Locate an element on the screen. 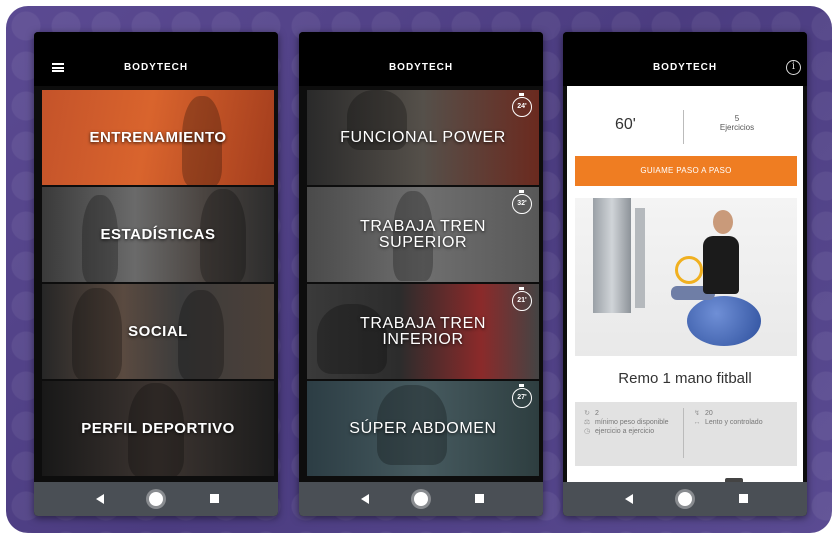  tile-tren-superior: 32' TRABAJA TREN SUPERIOR is located at coordinates (423, 234).